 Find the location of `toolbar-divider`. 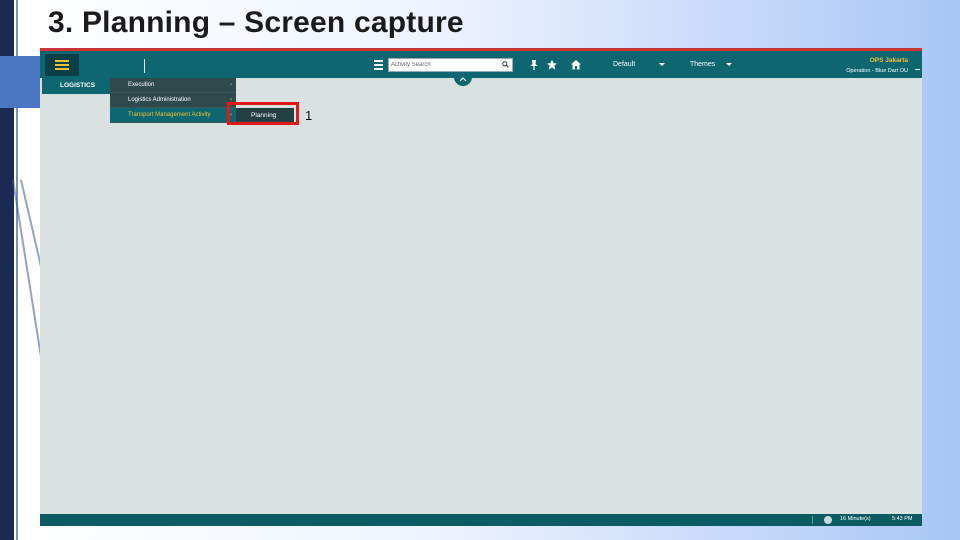

toolbar-divider is located at coordinates (144, 66).